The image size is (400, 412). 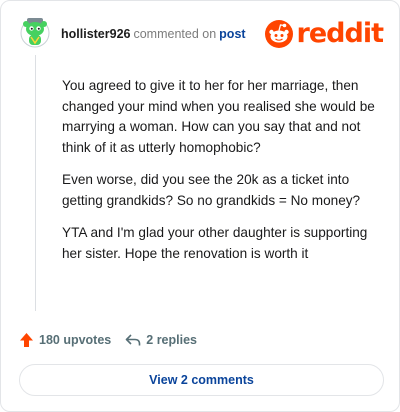 I want to click on reddit-snoo-icon, so click(x=278, y=34).